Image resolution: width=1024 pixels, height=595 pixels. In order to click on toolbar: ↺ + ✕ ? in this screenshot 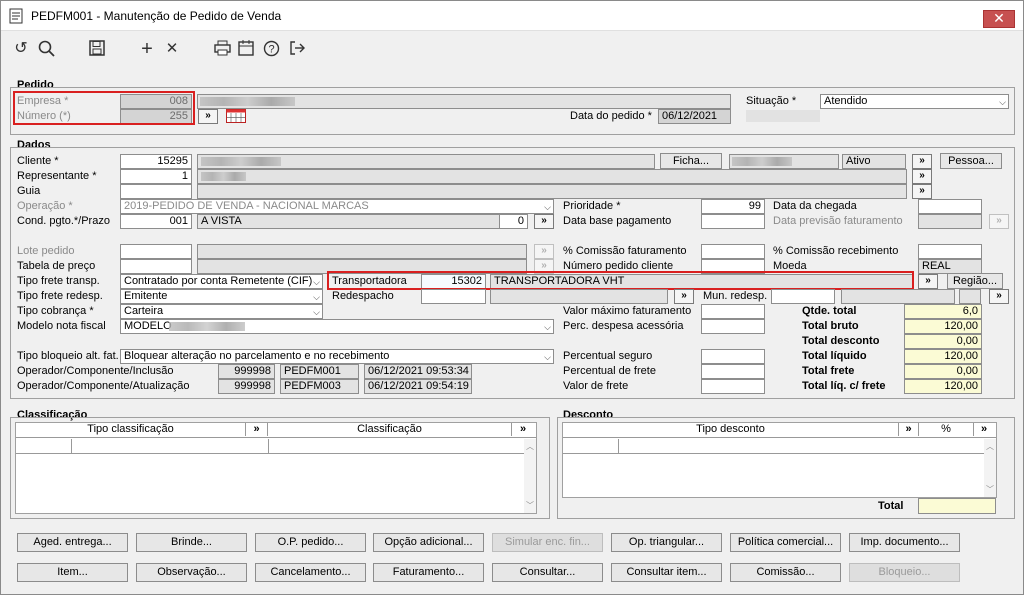, I will do `click(512, 49)`.